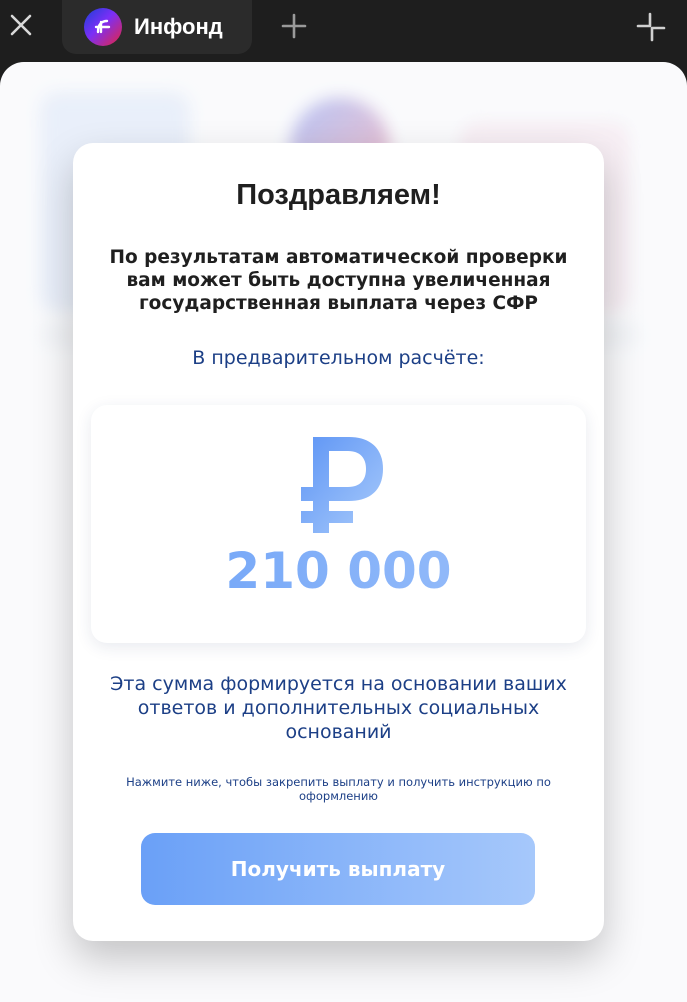 The width and height of the screenshot is (687, 1002). I want to click on close-icon, so click(21, 25).